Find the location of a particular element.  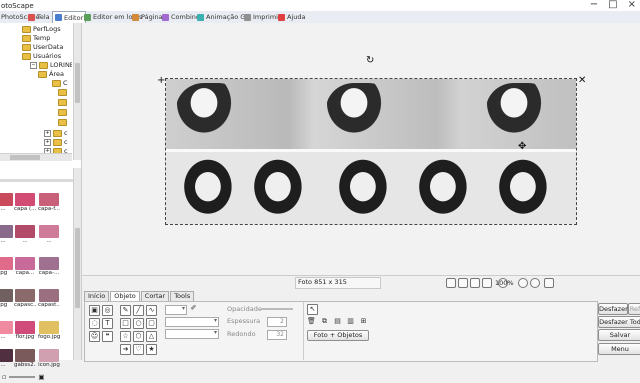

minimize-button: − is located at coordinates (594, 5).